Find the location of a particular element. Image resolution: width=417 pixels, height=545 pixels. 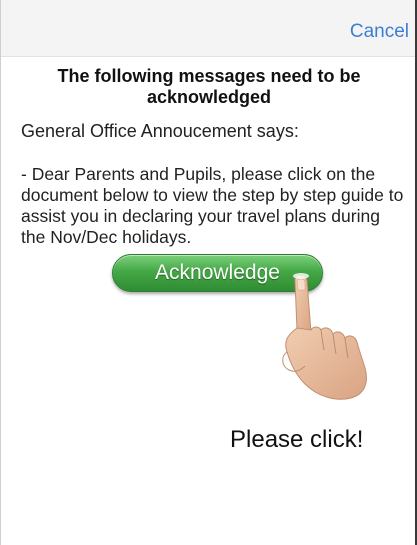

cancel-button: Cancel is located at coordinates (379, 32).